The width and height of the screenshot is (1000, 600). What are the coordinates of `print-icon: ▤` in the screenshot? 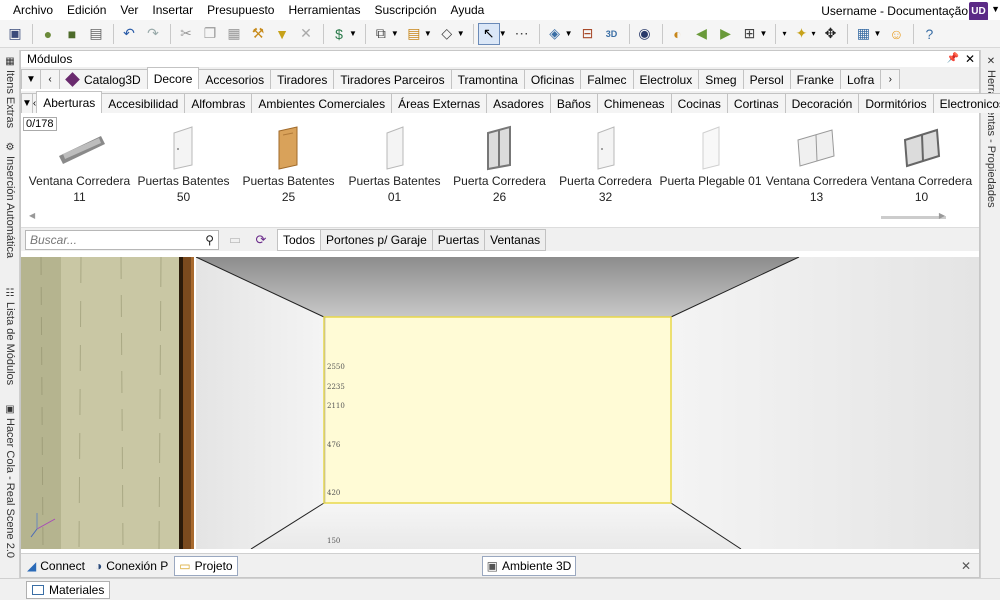 It's located at (96, 34).